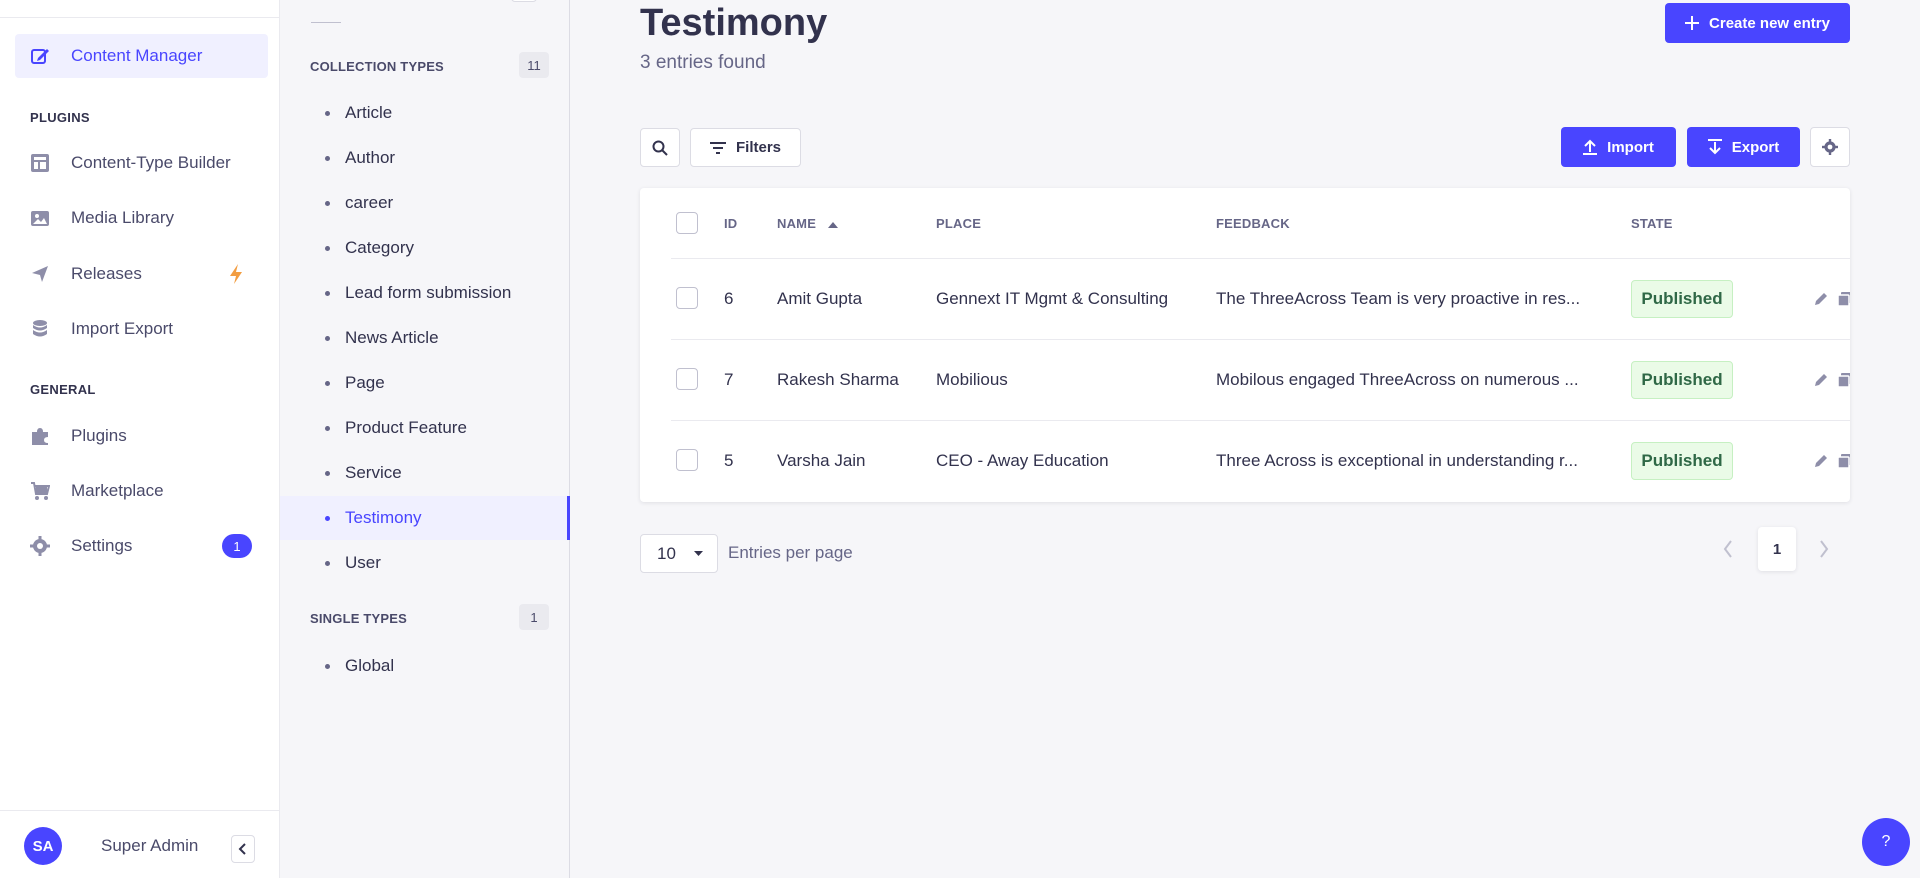  Describe the element at coordinates (1253, 223) in the screenshot. I see `column-header-feedback: FEEDBACK` at that location.